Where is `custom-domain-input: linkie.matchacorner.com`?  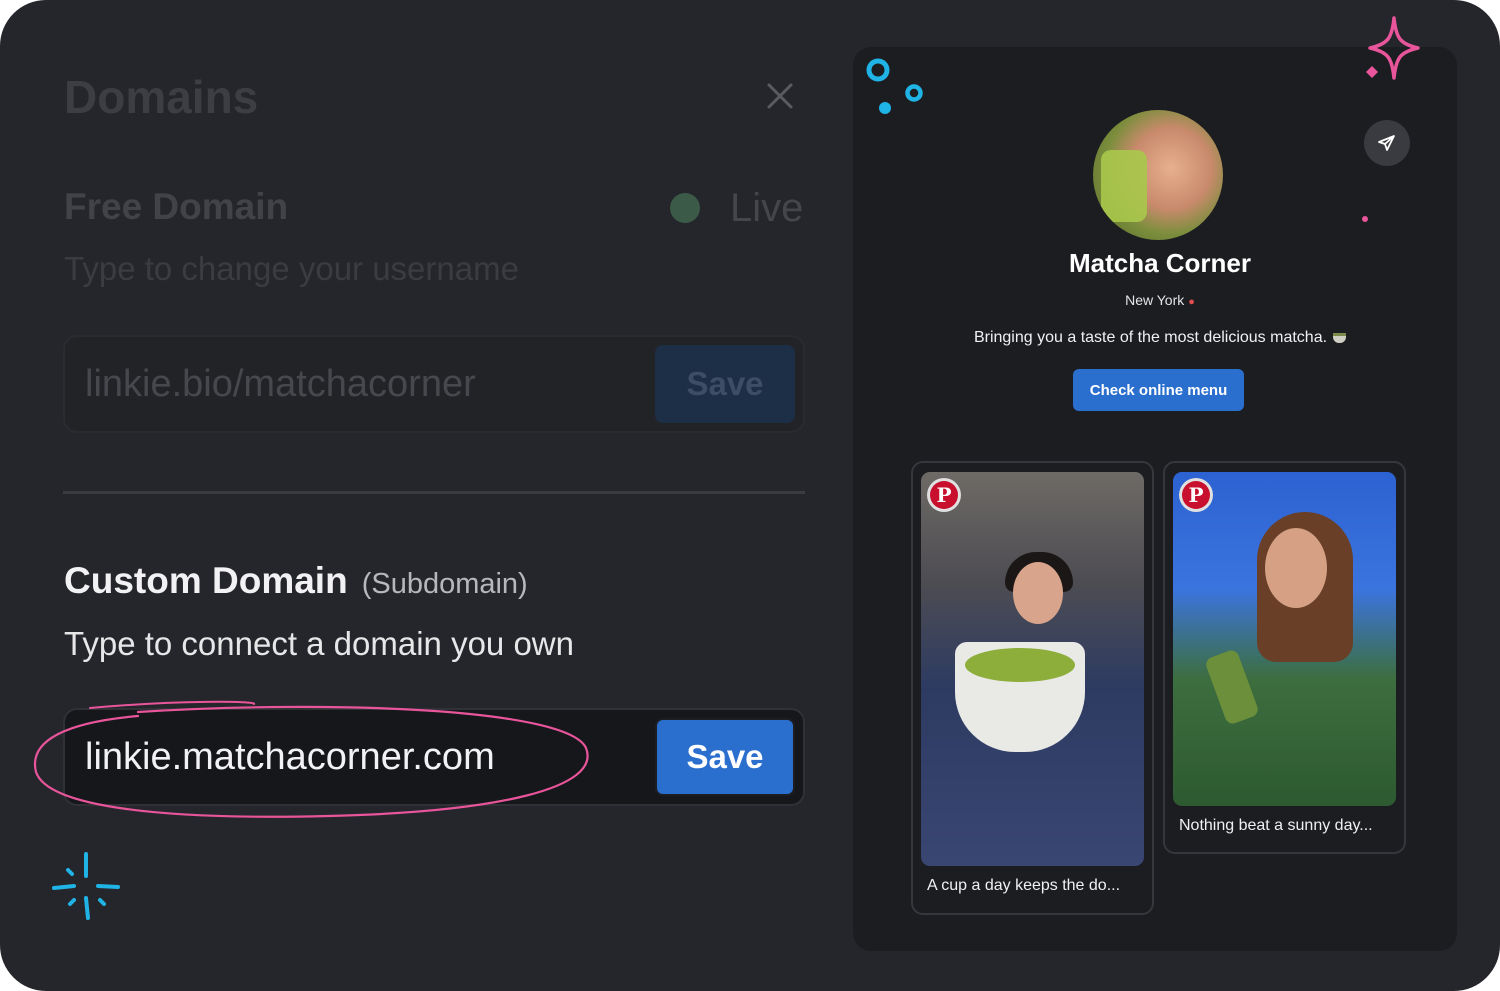
custom-domain-input: linkie.matchacorner.com is located at coordinates (290, 757).